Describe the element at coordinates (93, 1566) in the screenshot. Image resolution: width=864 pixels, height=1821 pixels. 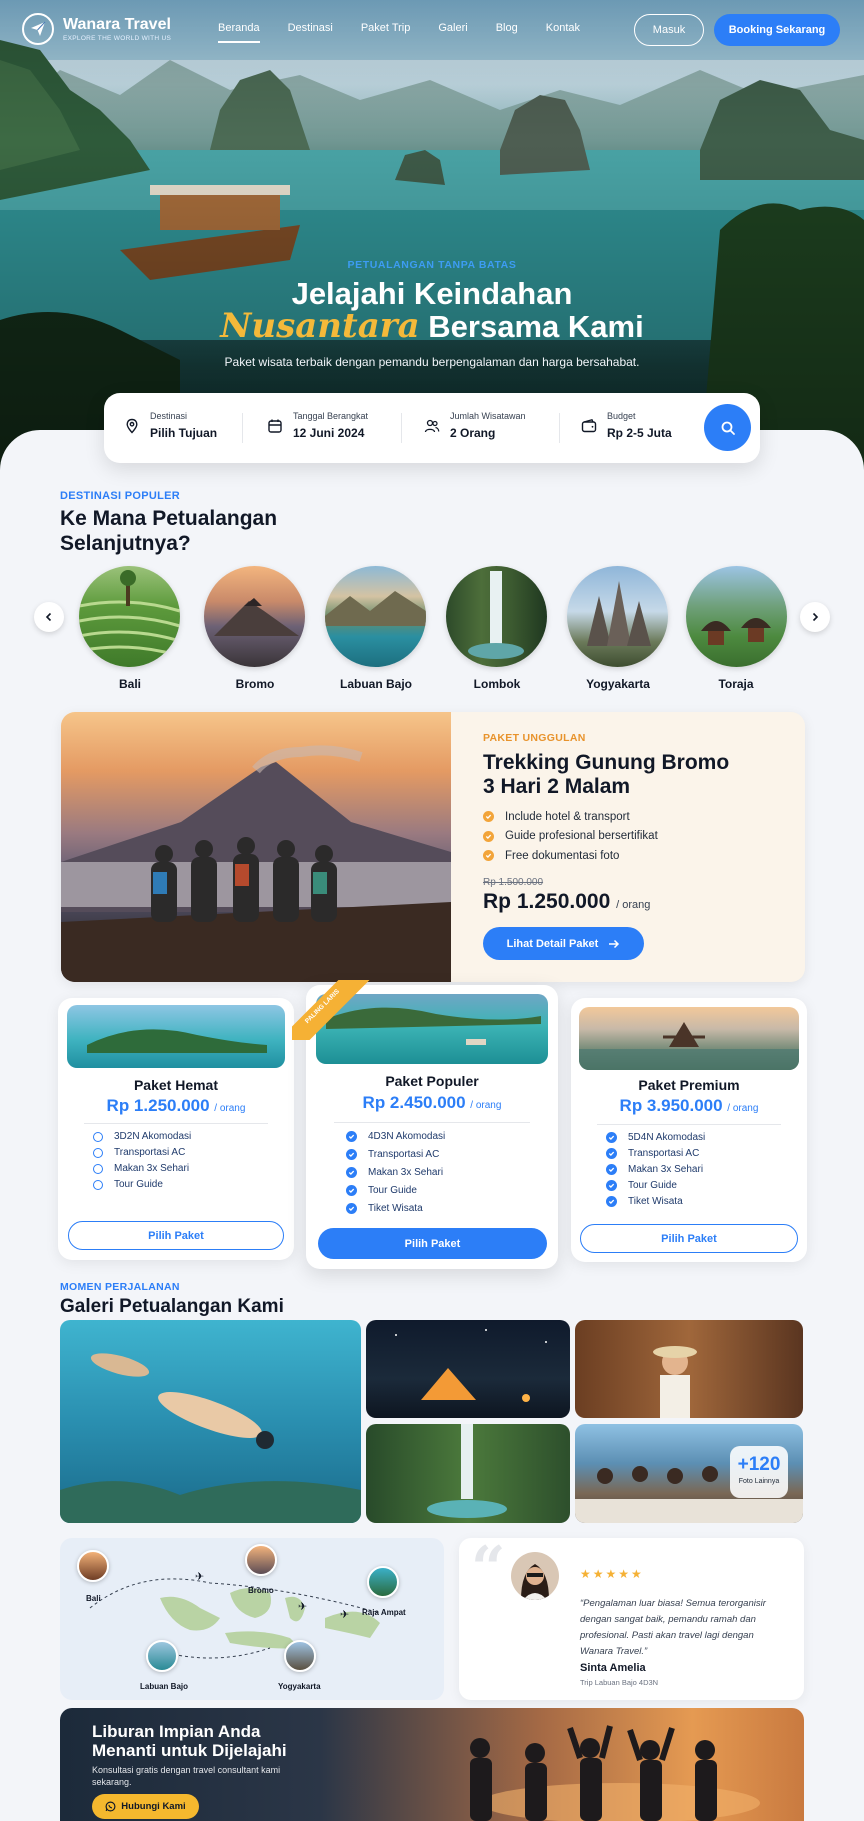
I see `map-pin-bali` at that location.